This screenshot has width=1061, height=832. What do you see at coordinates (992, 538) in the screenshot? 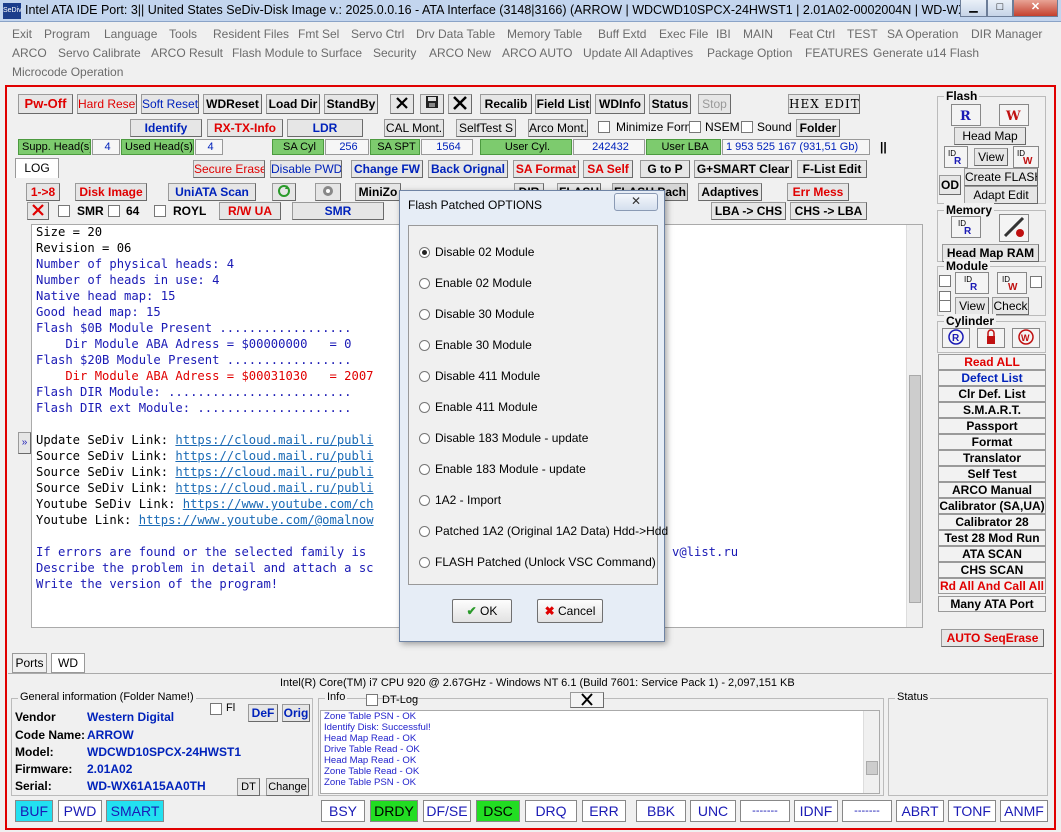
I see `test-28-mod-run-button: Test 28 Mod Run` at bounding box center [992, 538].